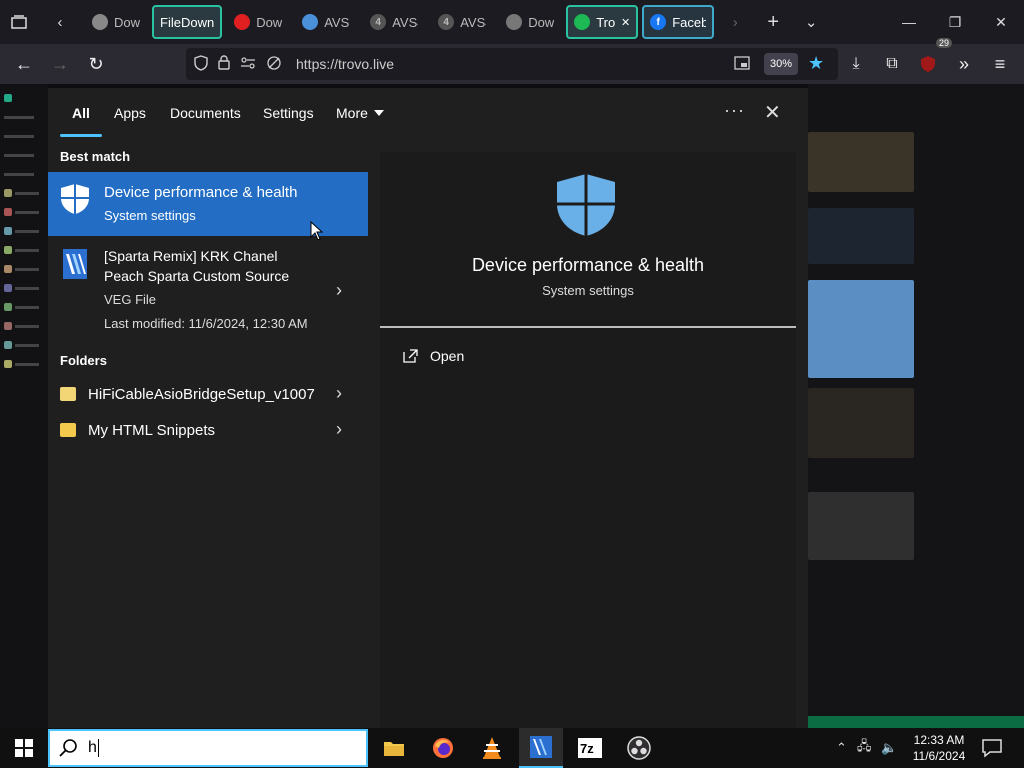 Image resolution: width=1024 pixels, height=768 pixels. What do you see at coordinates (689, 22) in the screenshot?
I see `browser-tab-label: Faceb` at bounding box center [689, 22].